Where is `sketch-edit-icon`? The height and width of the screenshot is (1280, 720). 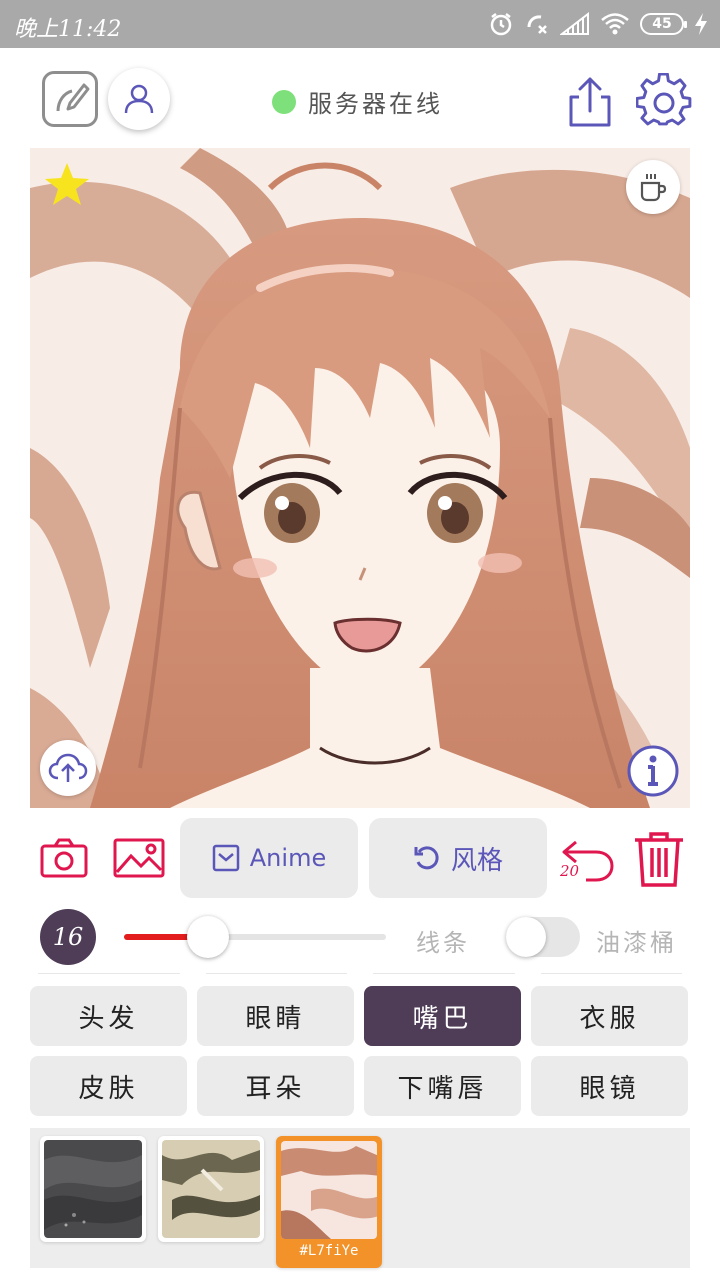 sketch-edit-icon is located at coordinates (73, 97).